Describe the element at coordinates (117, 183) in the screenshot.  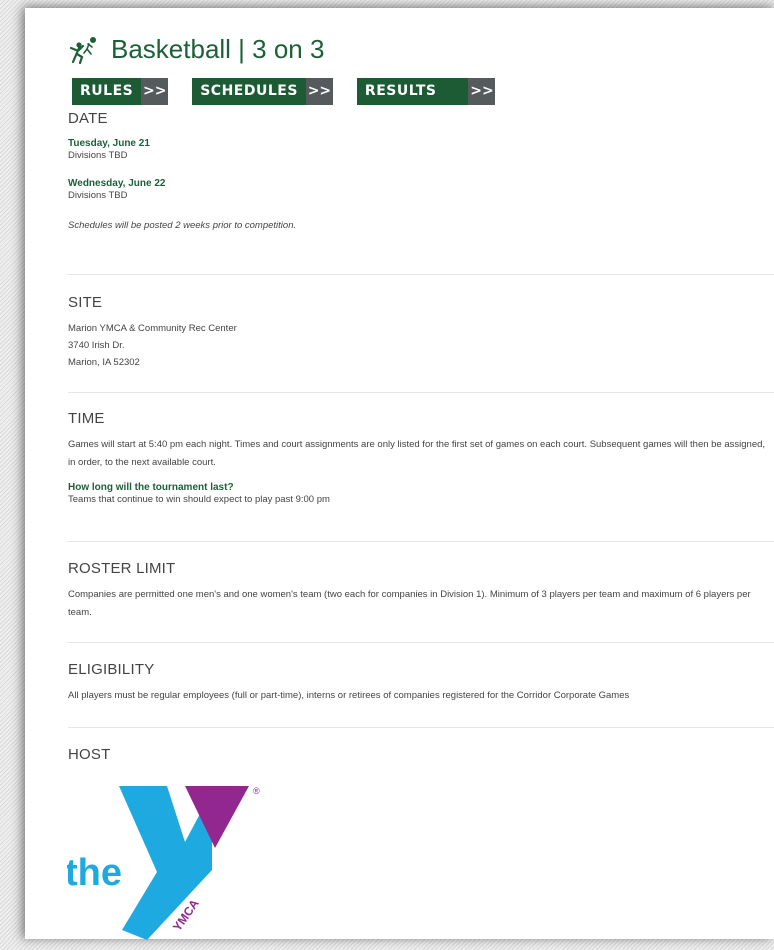
I see `date-day: Wednesday, June 22` at that location.